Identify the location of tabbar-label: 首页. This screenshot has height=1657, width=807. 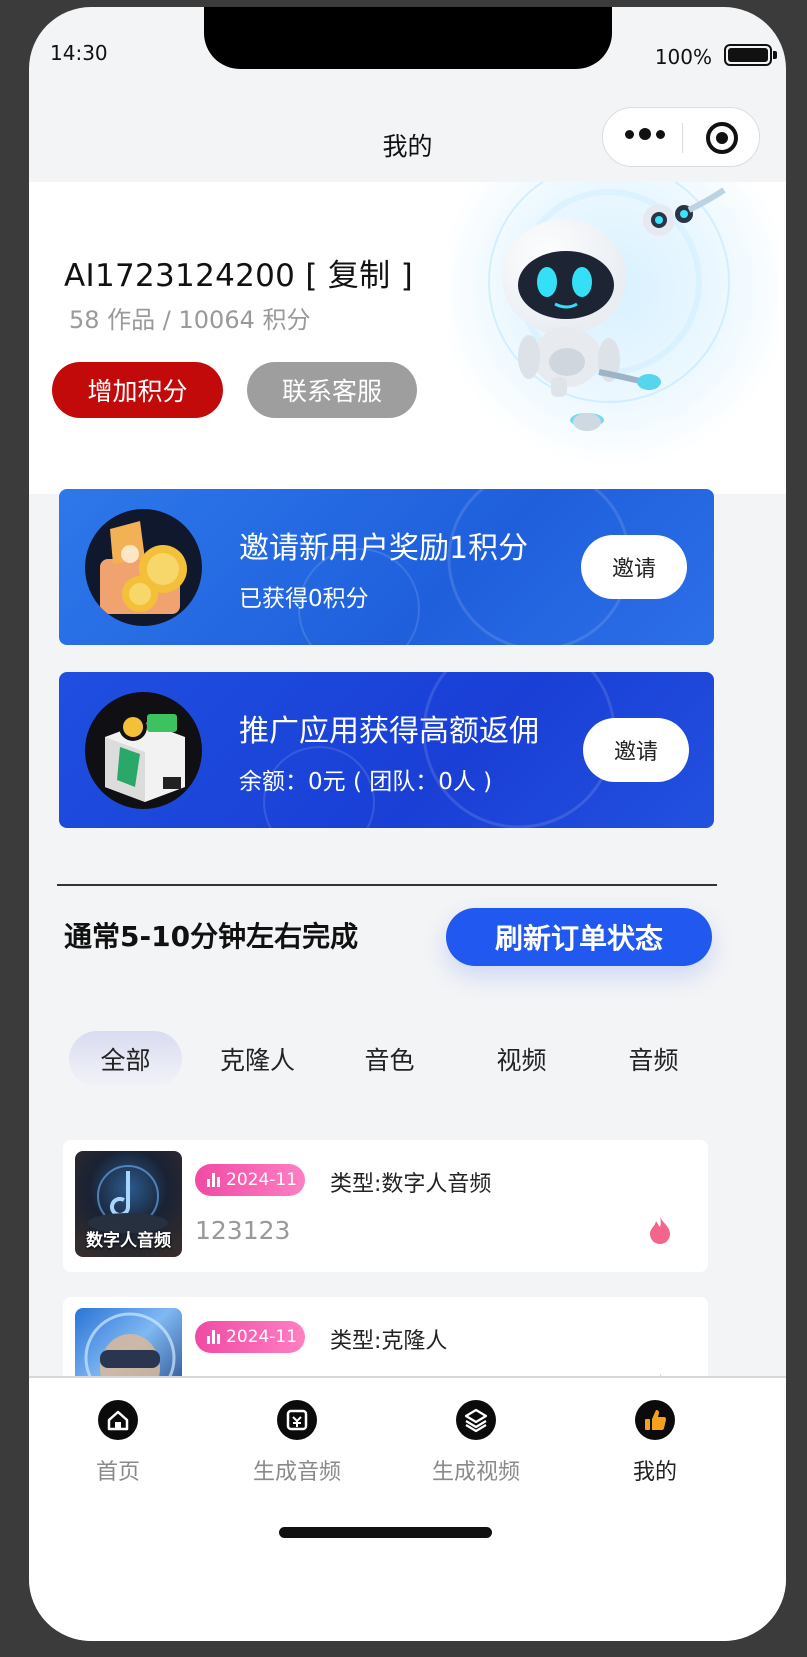
(117, 1472).